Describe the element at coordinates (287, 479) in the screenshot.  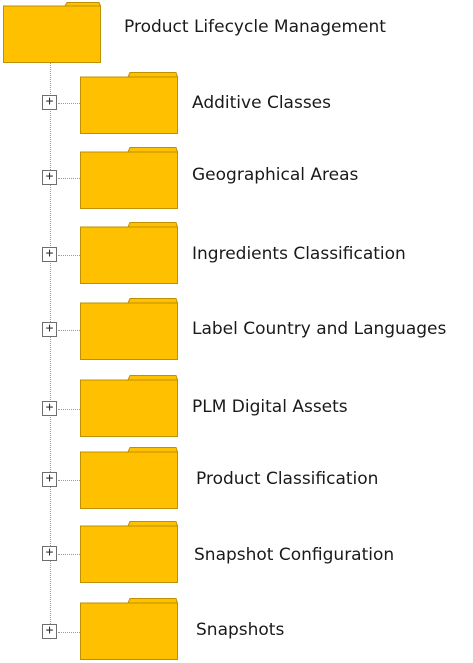
I see `tree-node-label: Product Classification` at that location.